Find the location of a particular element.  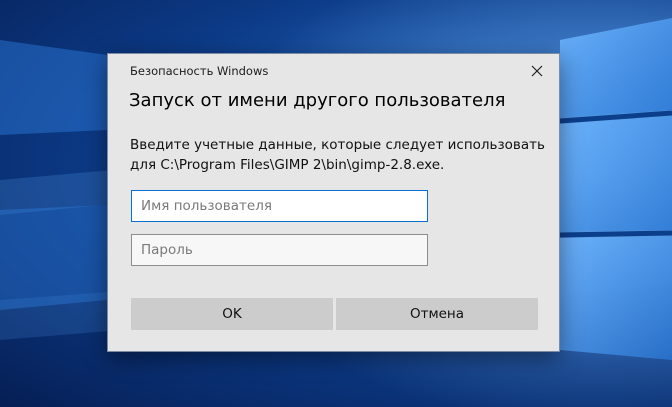

ok-button: OK is located at coordinates (232, 314).